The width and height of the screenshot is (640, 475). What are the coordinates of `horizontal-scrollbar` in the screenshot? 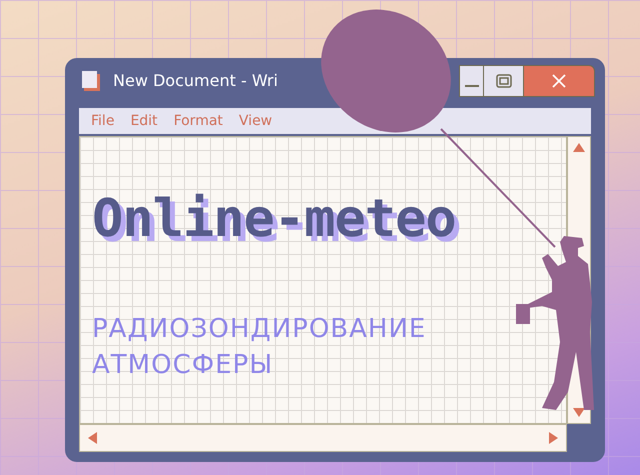 It's located at (323, 438).